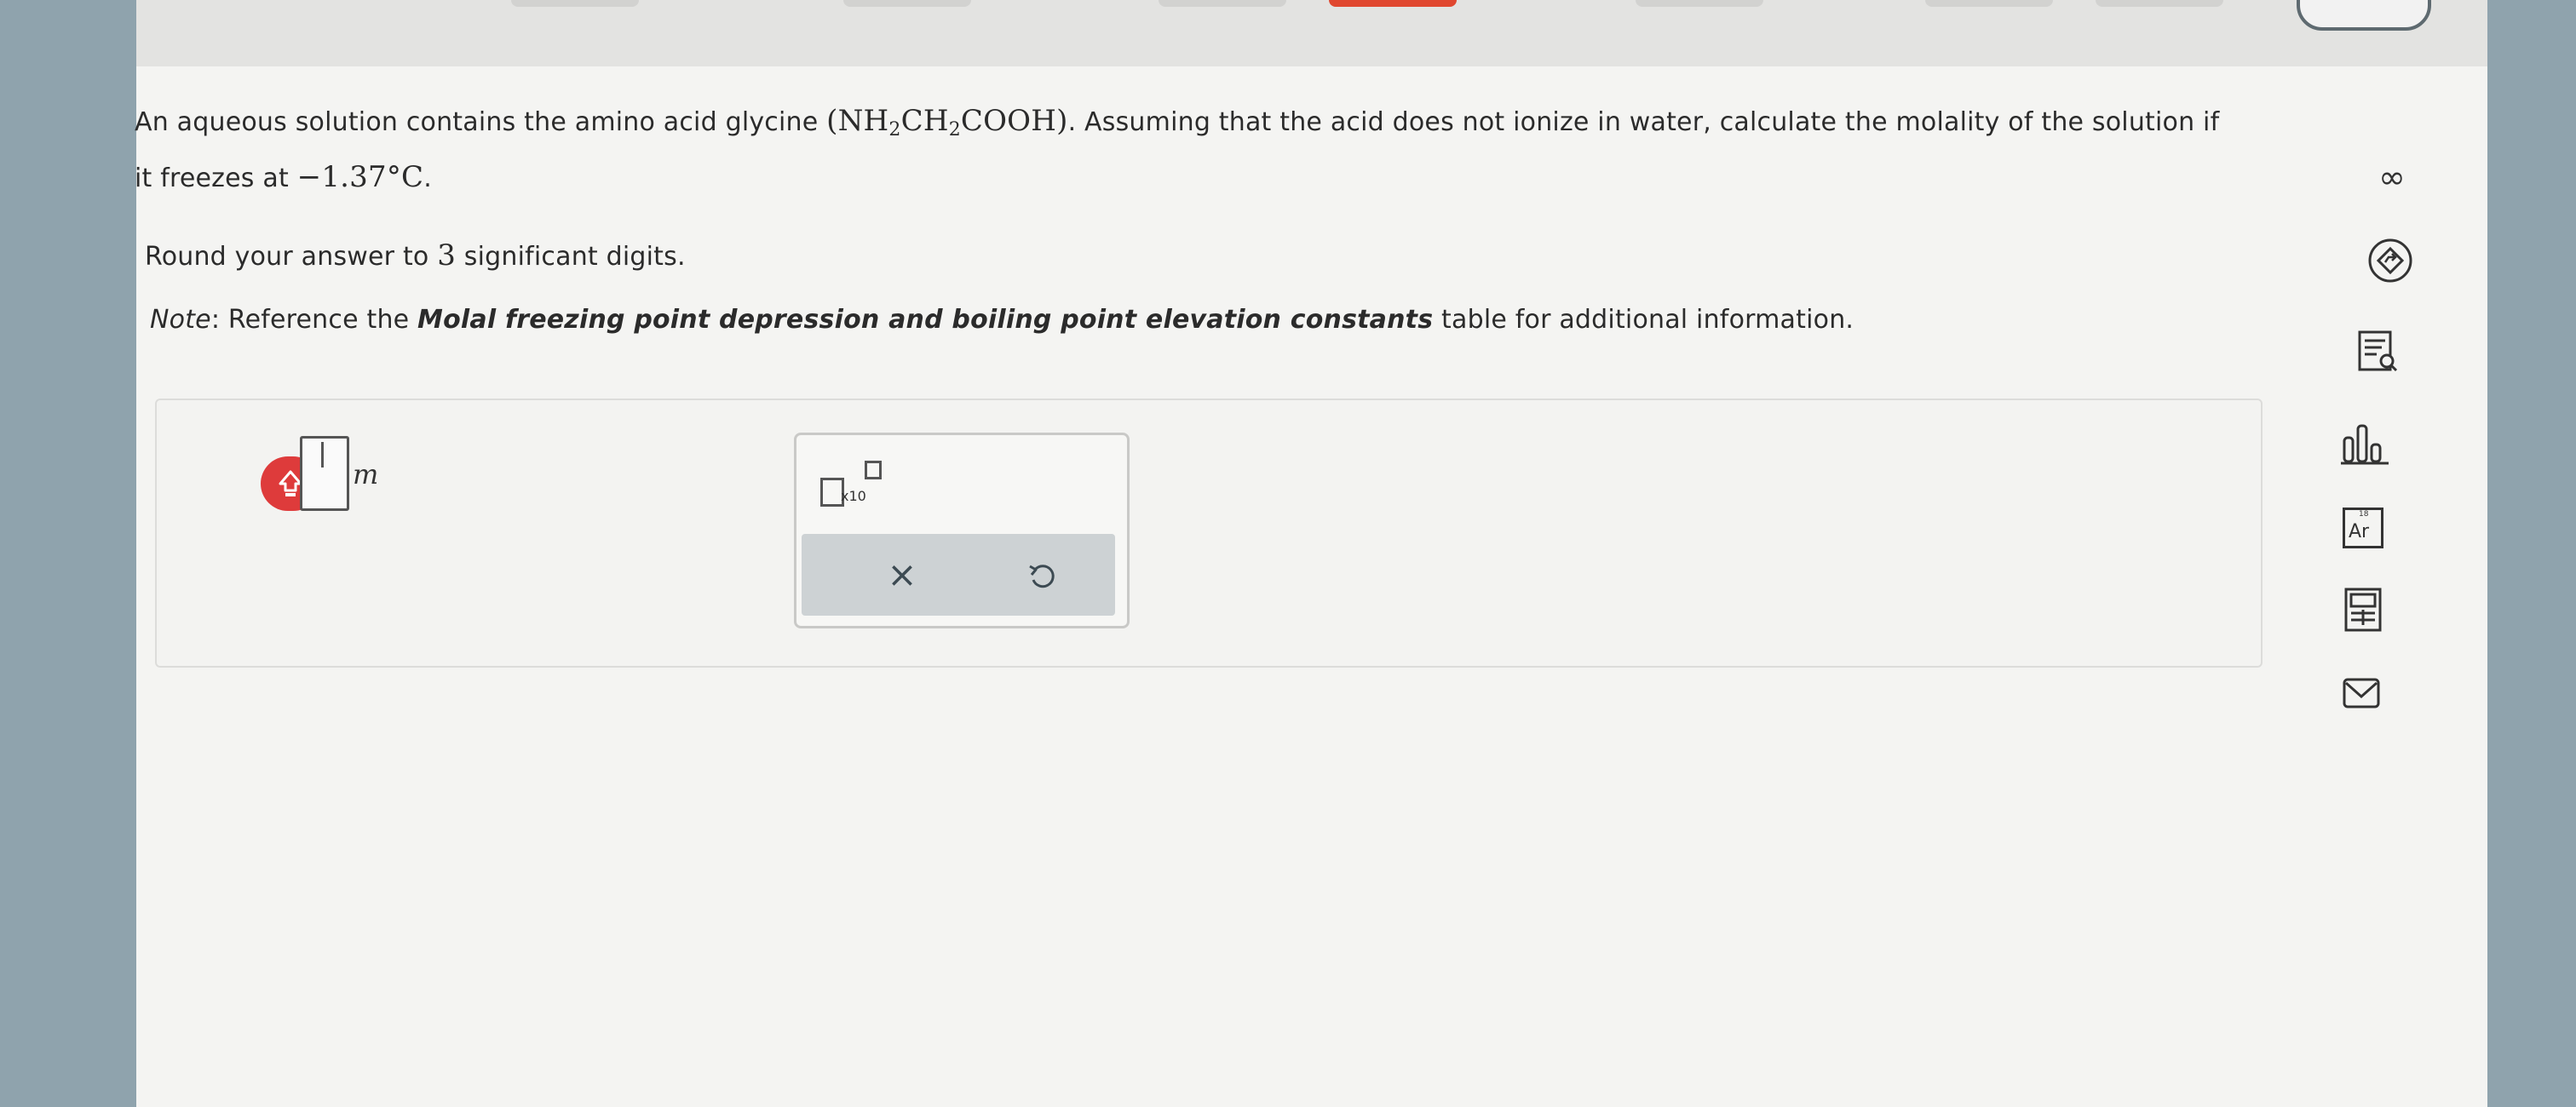  I want to click on times-ten-label: x10, so click(854, 496).